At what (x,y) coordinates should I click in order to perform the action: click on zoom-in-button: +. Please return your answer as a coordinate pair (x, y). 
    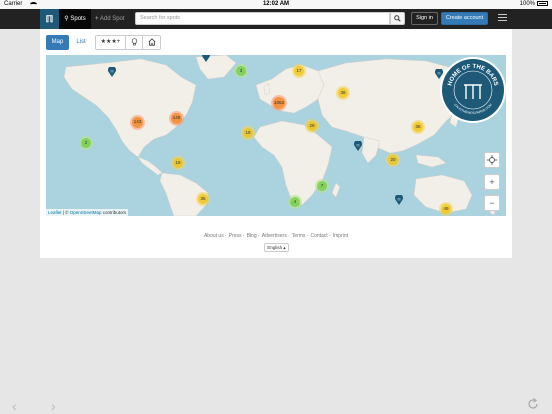
    Looking at the image, I should click on (492, 182).